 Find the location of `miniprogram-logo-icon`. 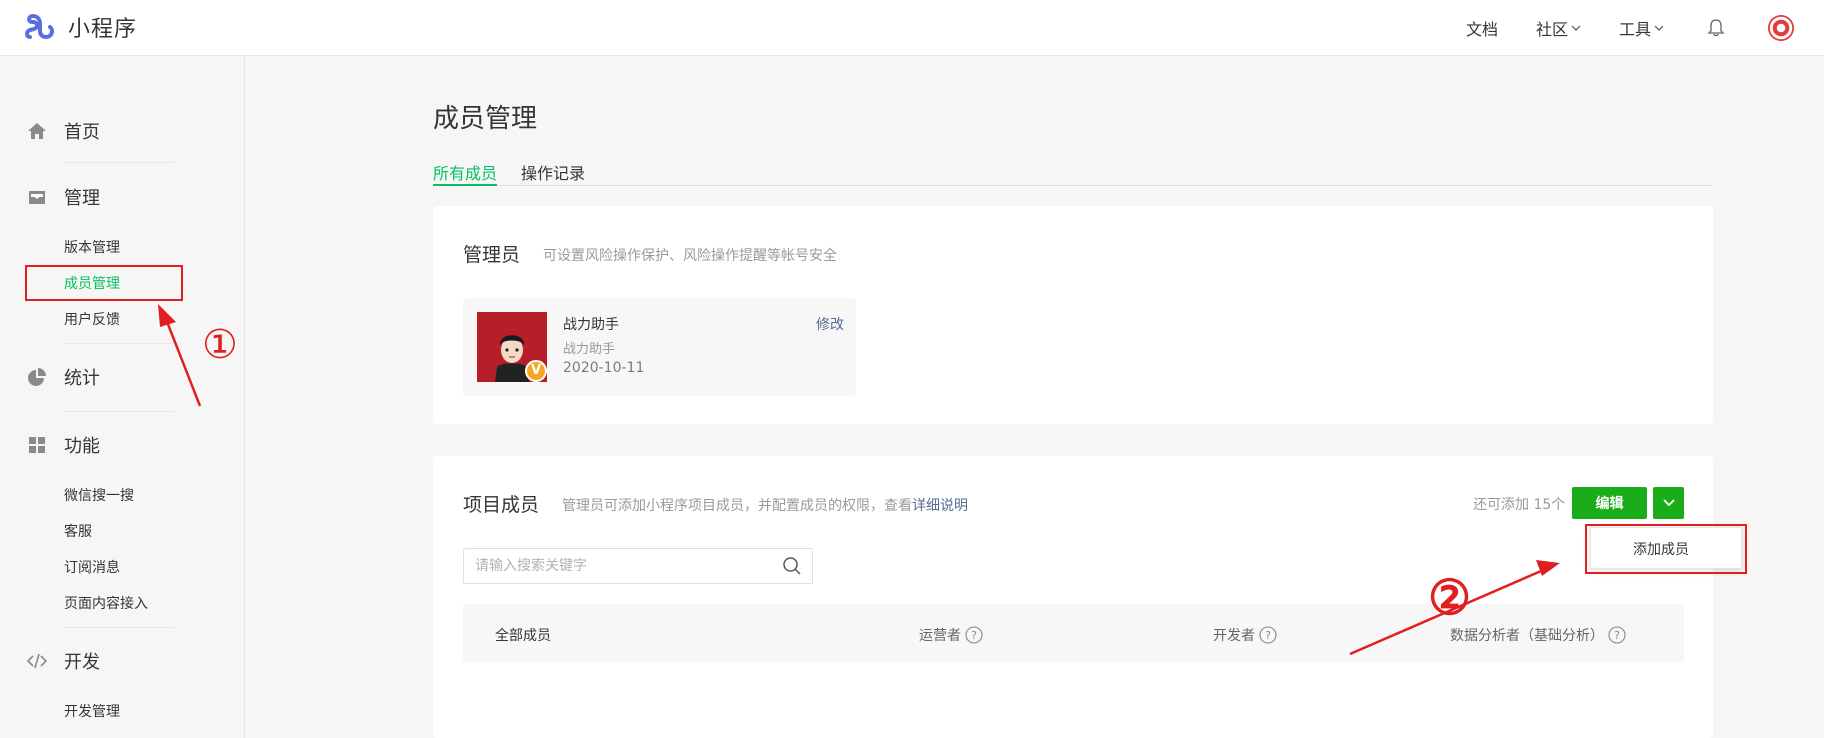

miniprogram-logo-icon is located at coordinates (40, 26).